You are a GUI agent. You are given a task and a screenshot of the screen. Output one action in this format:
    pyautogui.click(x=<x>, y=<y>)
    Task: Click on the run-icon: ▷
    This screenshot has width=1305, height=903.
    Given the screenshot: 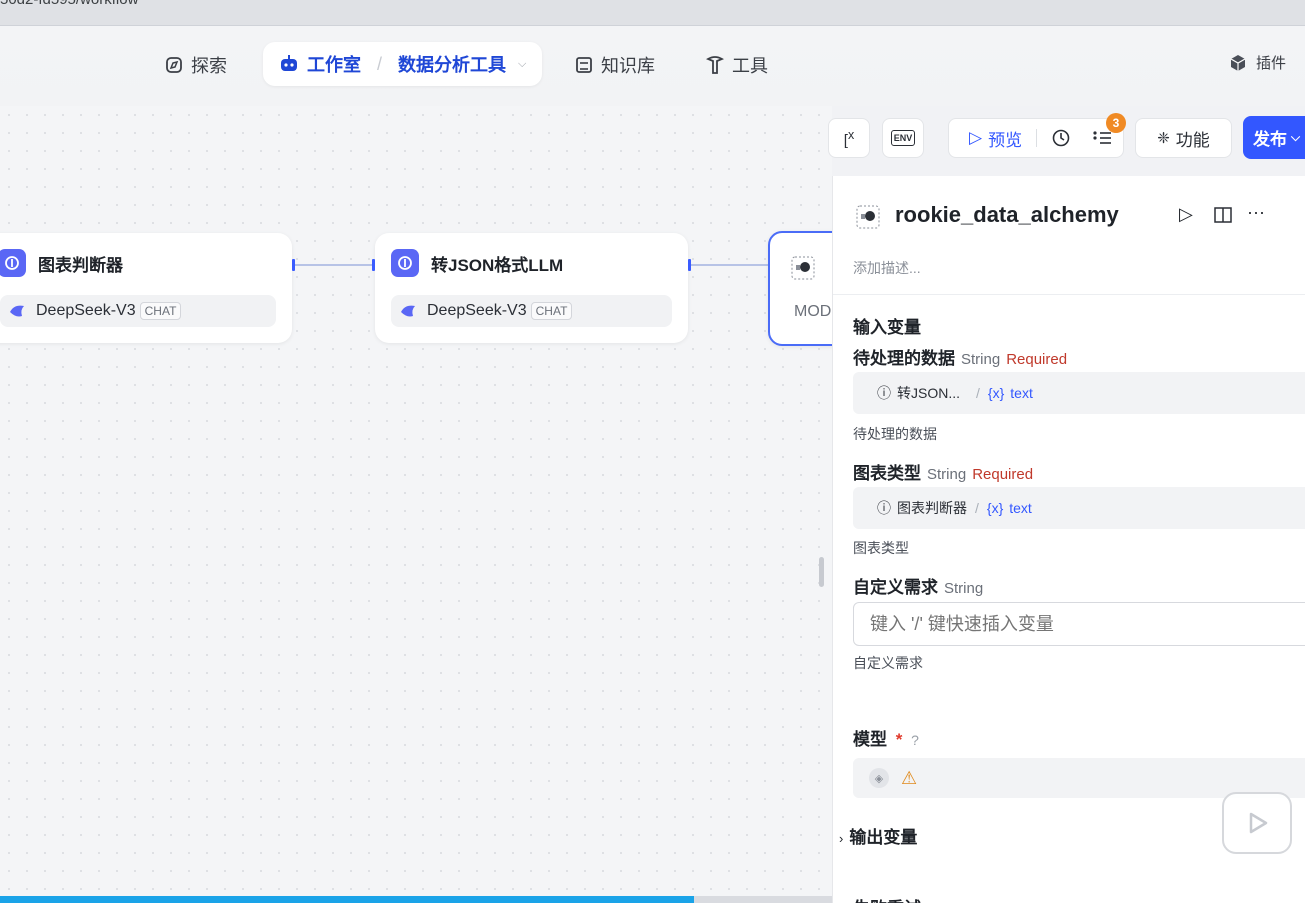 What is the action you would take?
    pyautogui.click(x=1186, y=214)
    